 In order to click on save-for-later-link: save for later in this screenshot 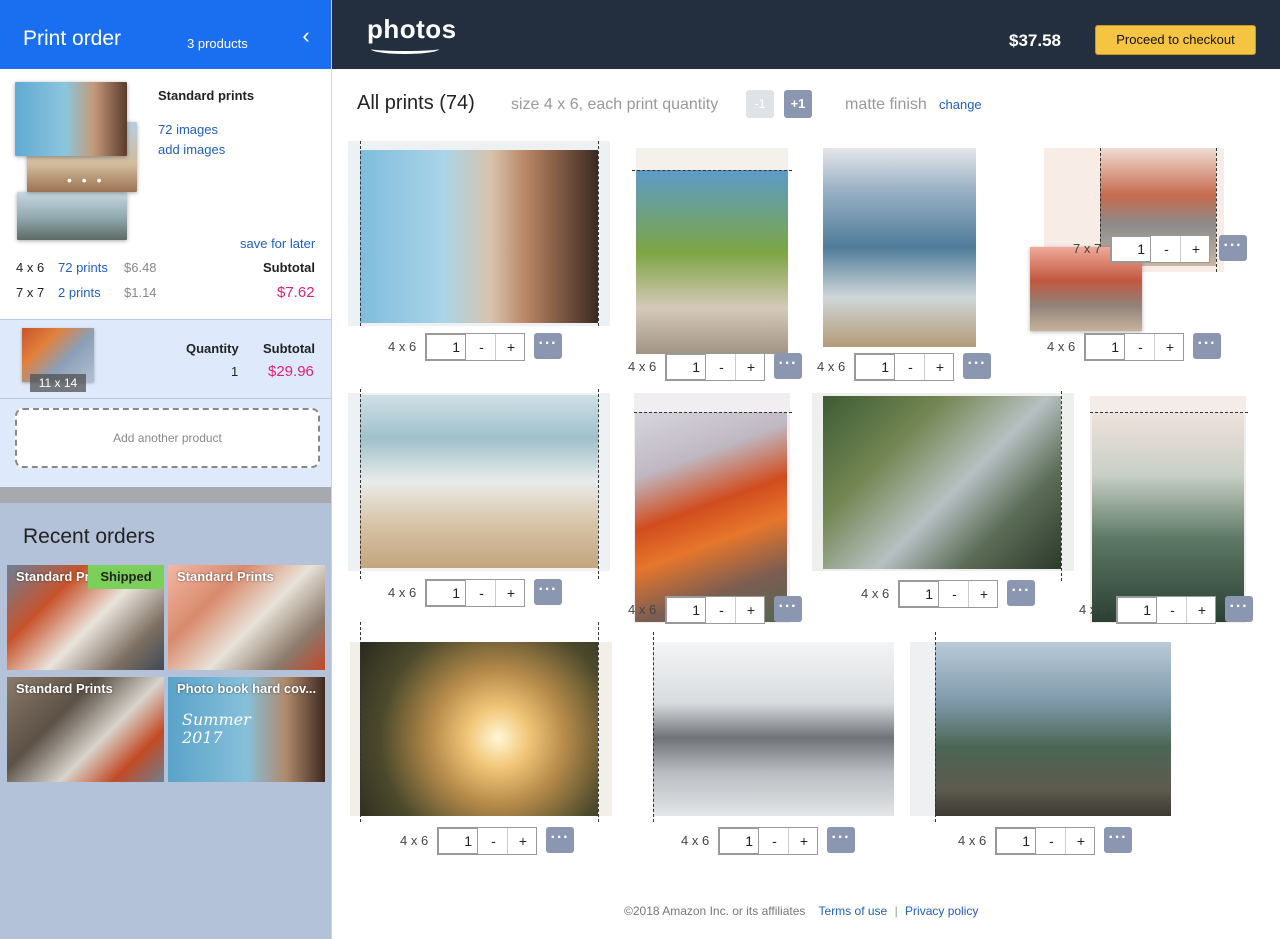, I will do `click(277, 243)`.